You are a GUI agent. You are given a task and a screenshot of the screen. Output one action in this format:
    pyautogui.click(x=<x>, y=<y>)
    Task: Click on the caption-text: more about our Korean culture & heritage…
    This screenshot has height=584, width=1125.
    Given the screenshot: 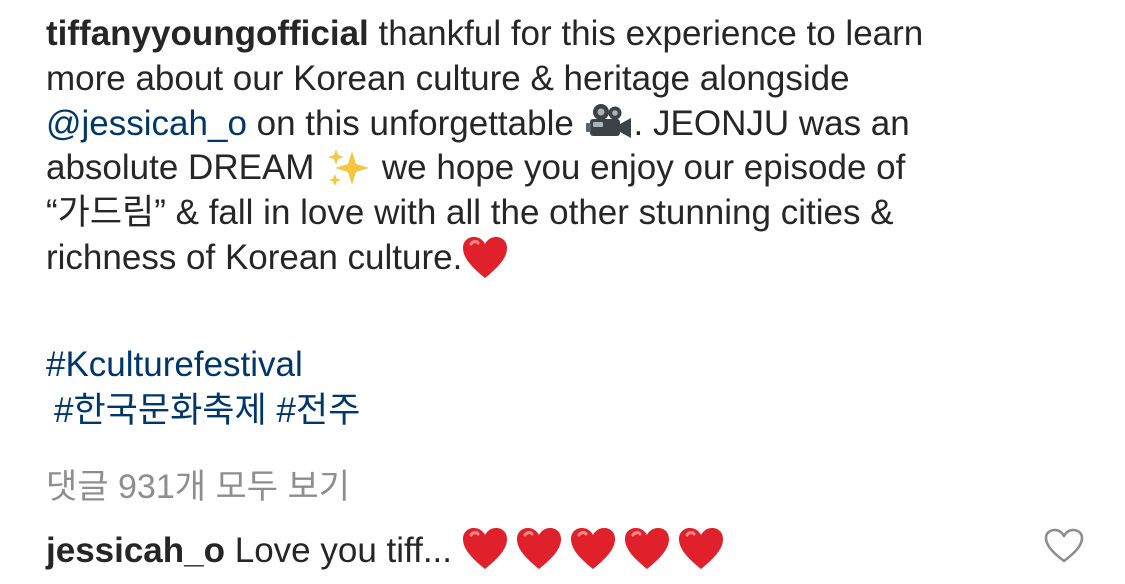 What is the action you would take?
    pyautogui.click(x=448, y=78)
    